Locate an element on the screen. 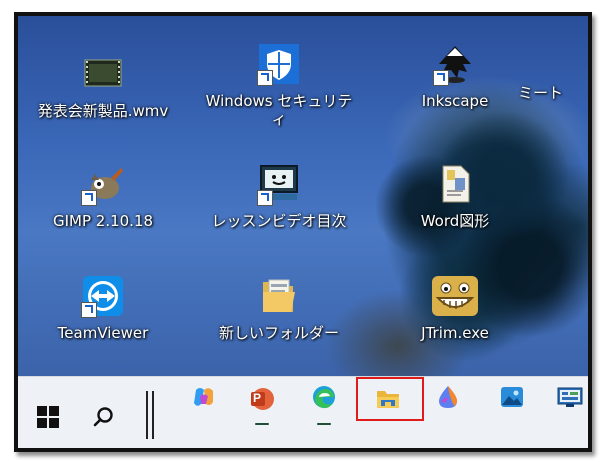 The height and width of the screenshot is (462, 604). taskbar: P is located at coordinates (303, 412).